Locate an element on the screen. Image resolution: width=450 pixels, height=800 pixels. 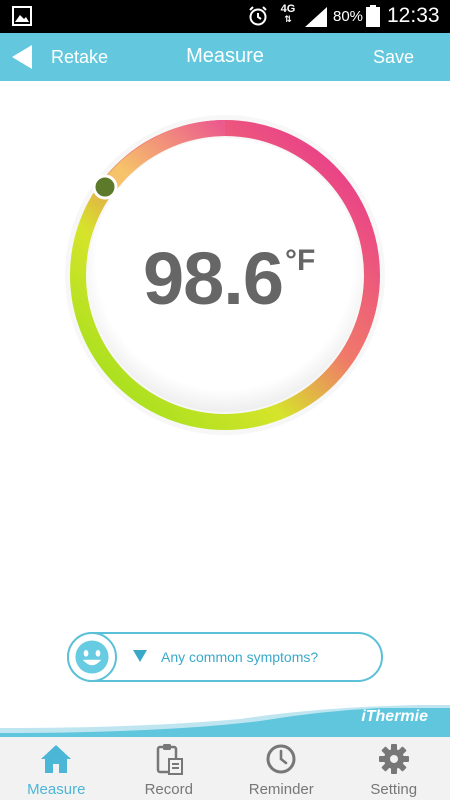
tab-label-record: Record is located at coordinates (168, 789).